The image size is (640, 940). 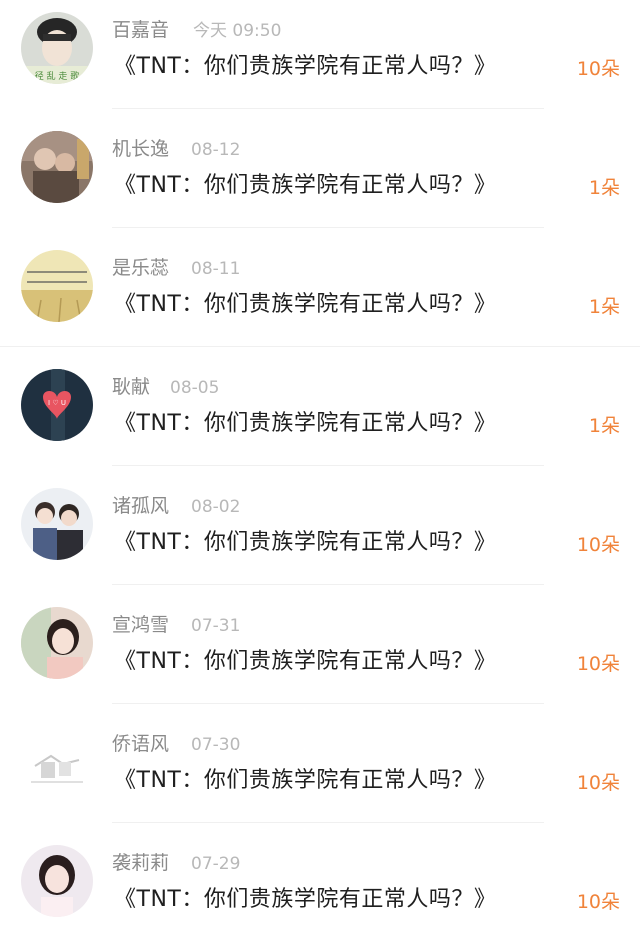 I want to click on list-item: 侨语风 07-30 《TNT：你们贵族学院有正常人吗？》 10朵, so click(x=320, y=773).